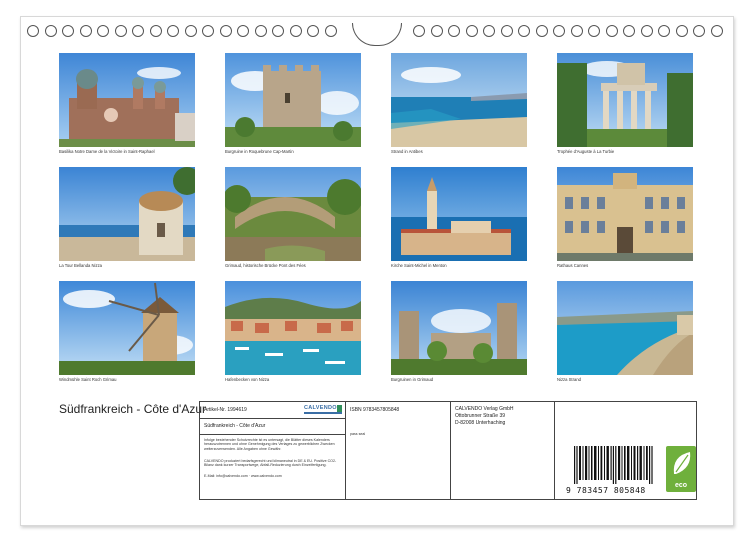 This screenshot has width=750, height=540. What do you see at coordinates (484, 409) in the screenshot?
I see `publisher-name: CALVENDO Verlag GmbH` at bounding box center [484, 409].